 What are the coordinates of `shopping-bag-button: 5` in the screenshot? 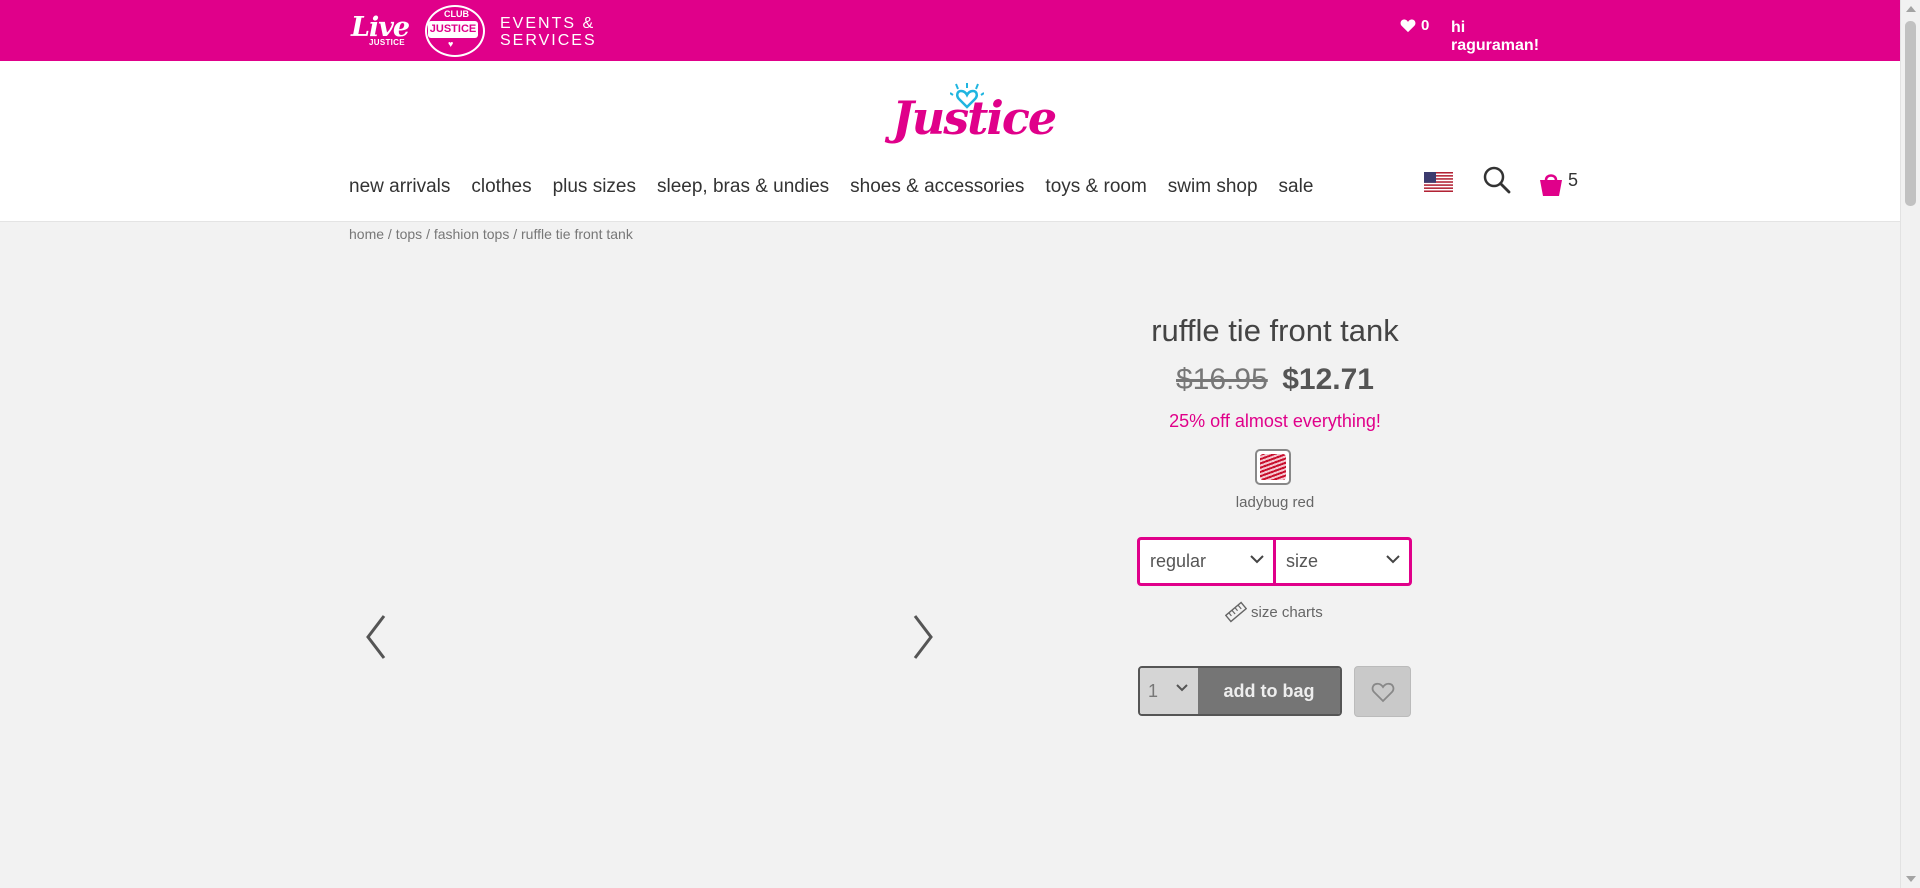 It's located at (1563, 180).